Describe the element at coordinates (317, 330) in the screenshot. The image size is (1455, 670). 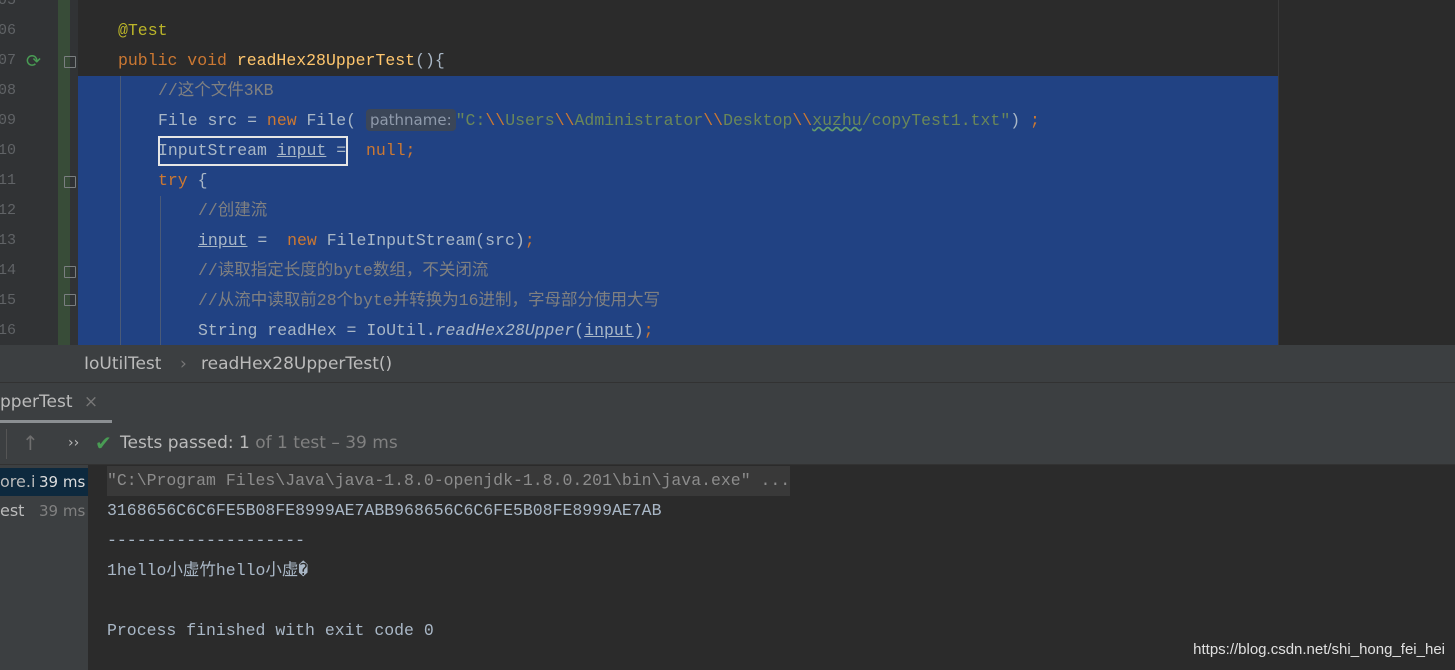
I see `code-token: String readHex = IoUtil.` at that location.